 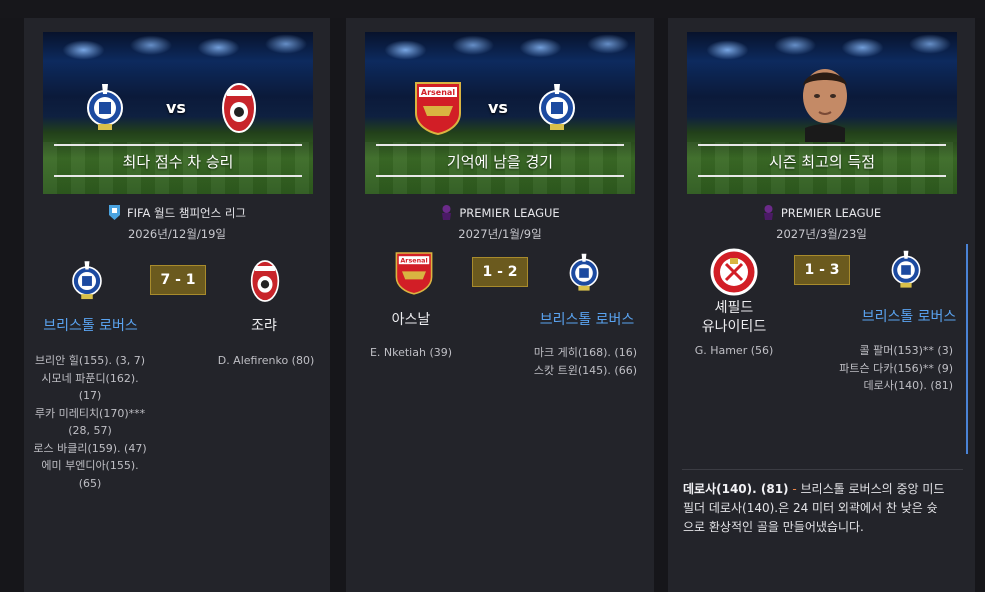 What do you see at coordinates (734, 308) in the screenshot?
I see `home-team-name-line1: 셰필드` at bounding box center [734, 308].